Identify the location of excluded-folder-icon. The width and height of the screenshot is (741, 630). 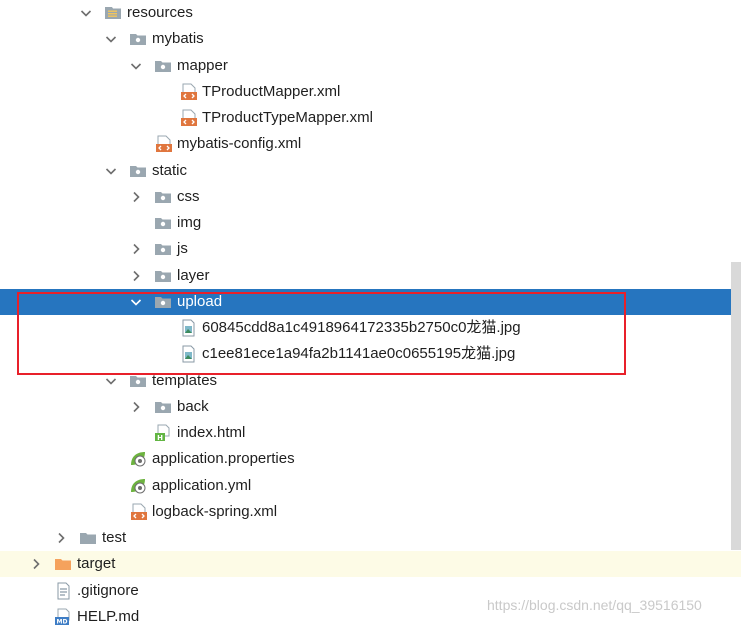
(63, 564).